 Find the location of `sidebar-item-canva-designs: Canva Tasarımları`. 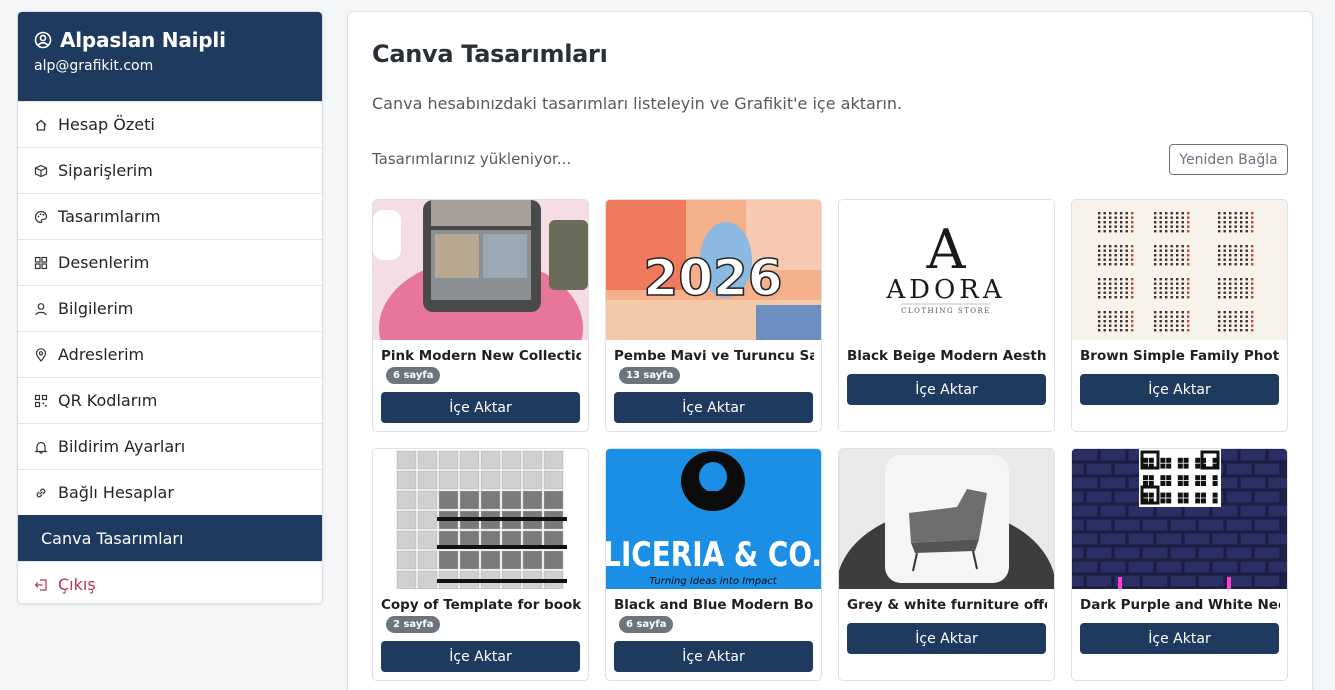

sidebar-item-canva-designs: Canva Tasarımları is located at coordinates (170, 538).